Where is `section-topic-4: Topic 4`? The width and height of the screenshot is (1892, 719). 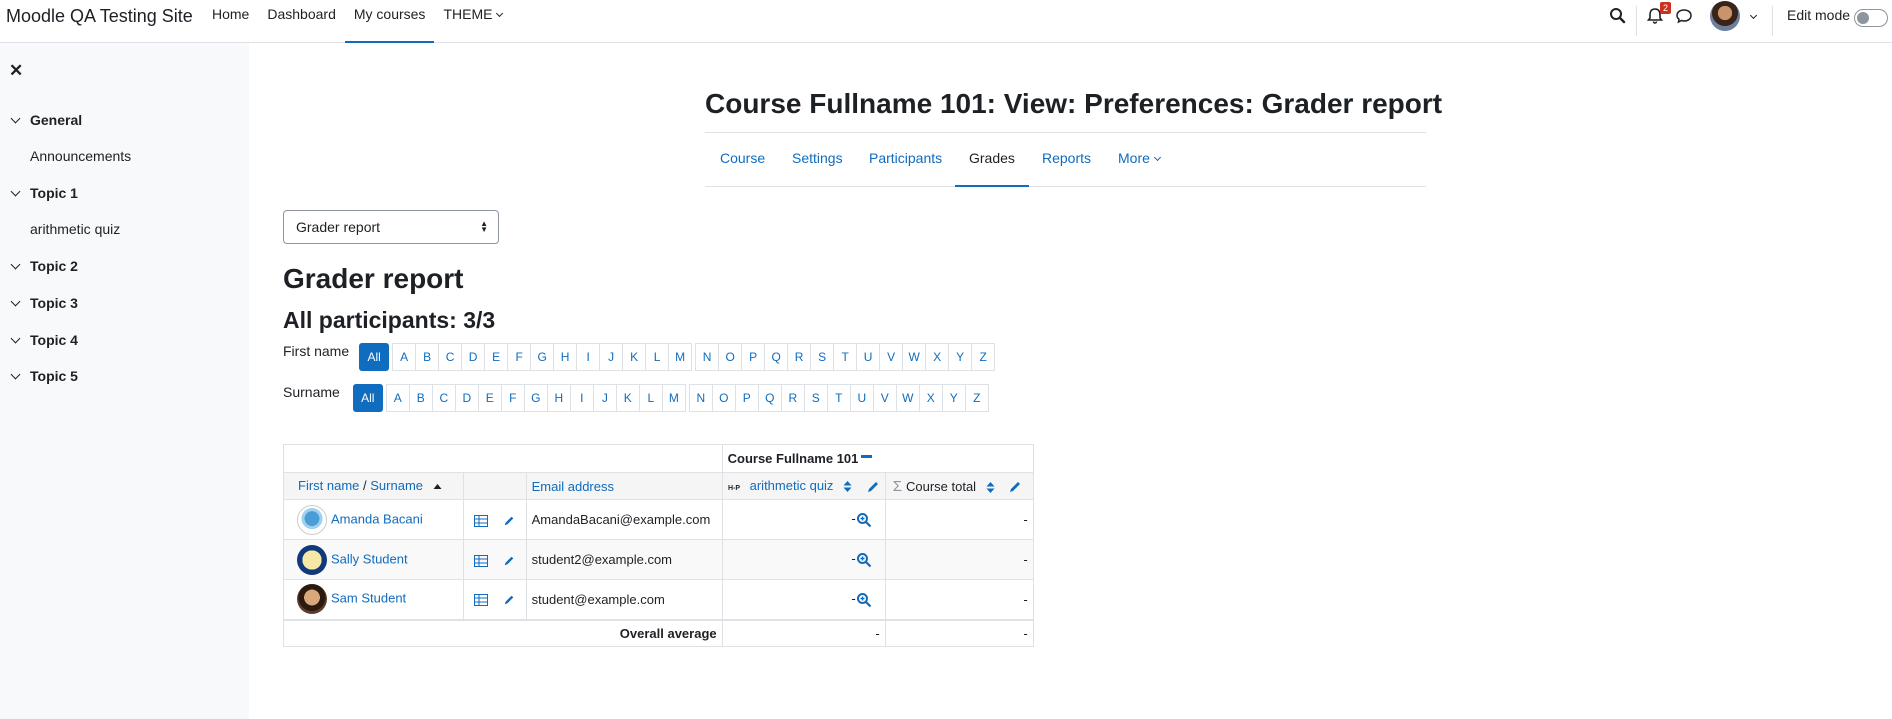 section-topic-4: Topic 4 is located at coordinates (54, 340).